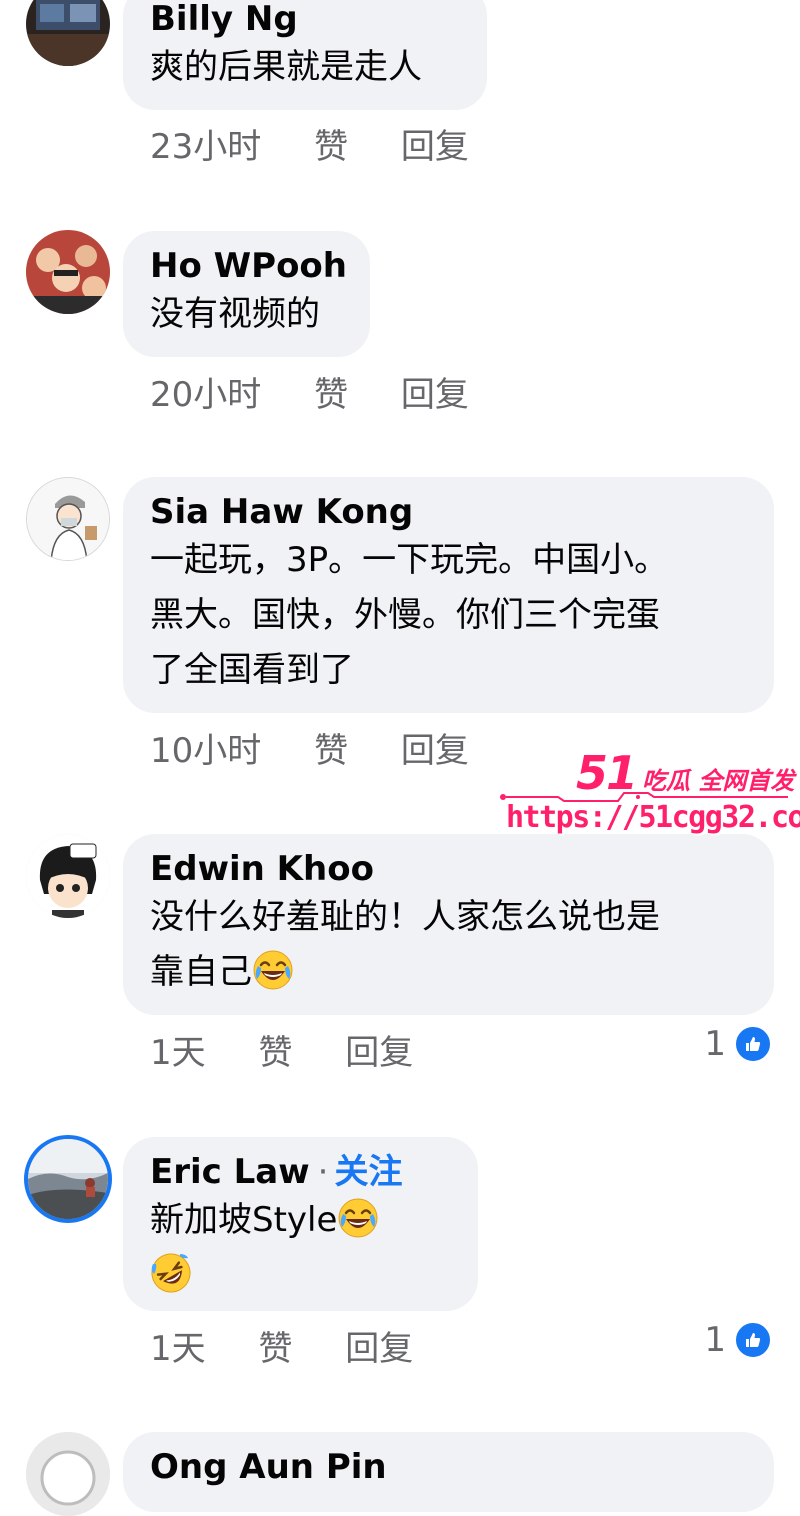  What do you see at coordinates (171, 1273) in the screenshot?
I see `rolling-on-the-floor-laughing-icon` at bounding box center [171, 1273].